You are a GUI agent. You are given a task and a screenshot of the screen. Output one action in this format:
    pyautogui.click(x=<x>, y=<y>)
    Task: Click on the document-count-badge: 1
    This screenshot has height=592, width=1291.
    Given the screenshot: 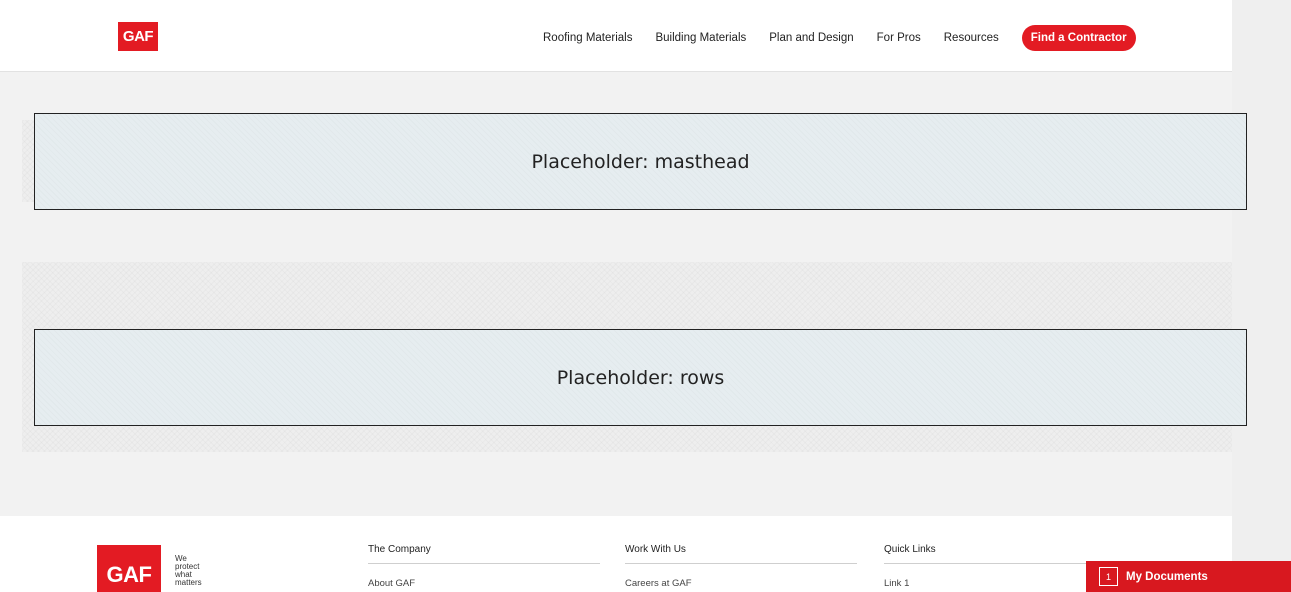 What is the action you would take?
    pyautogui.click(x=1108, y=576)
    